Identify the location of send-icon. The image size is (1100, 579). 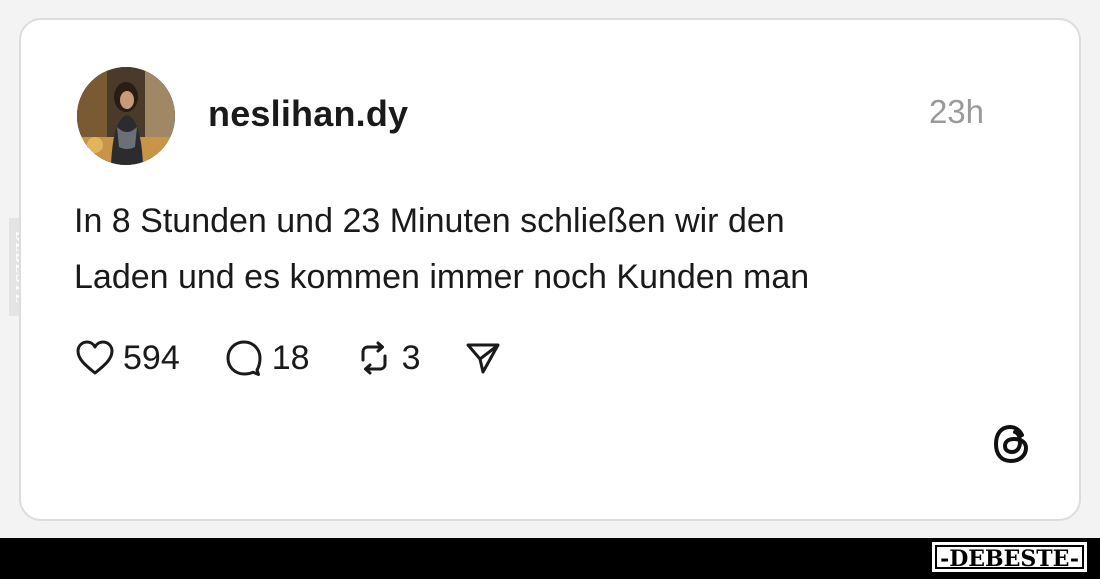
(483, 358).